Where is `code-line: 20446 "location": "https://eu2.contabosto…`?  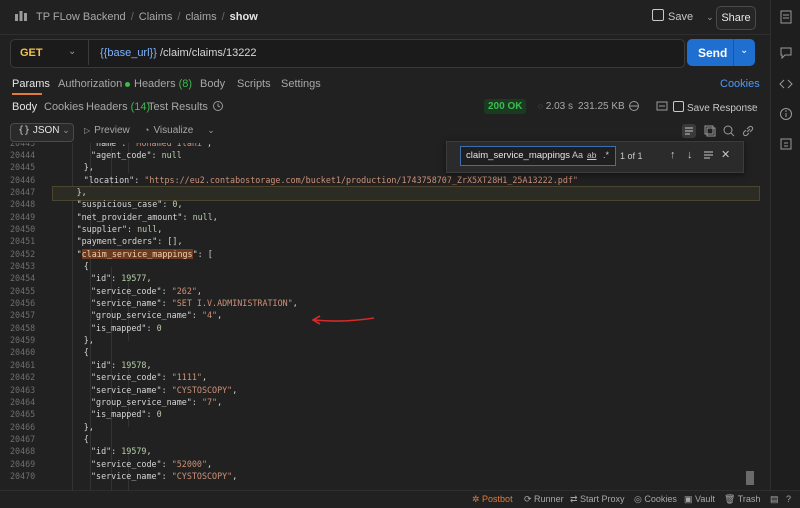
code-line: 20446 "location": "https://eu2.contabosto… is located at coordinates (385, 180).